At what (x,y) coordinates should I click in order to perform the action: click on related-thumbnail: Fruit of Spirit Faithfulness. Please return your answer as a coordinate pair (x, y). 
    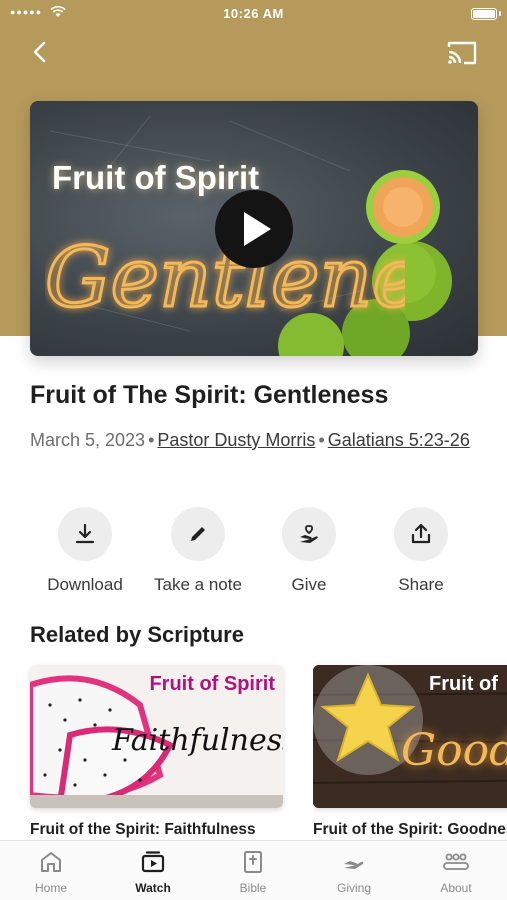
    Looking at the image, I should click on (156, 736).